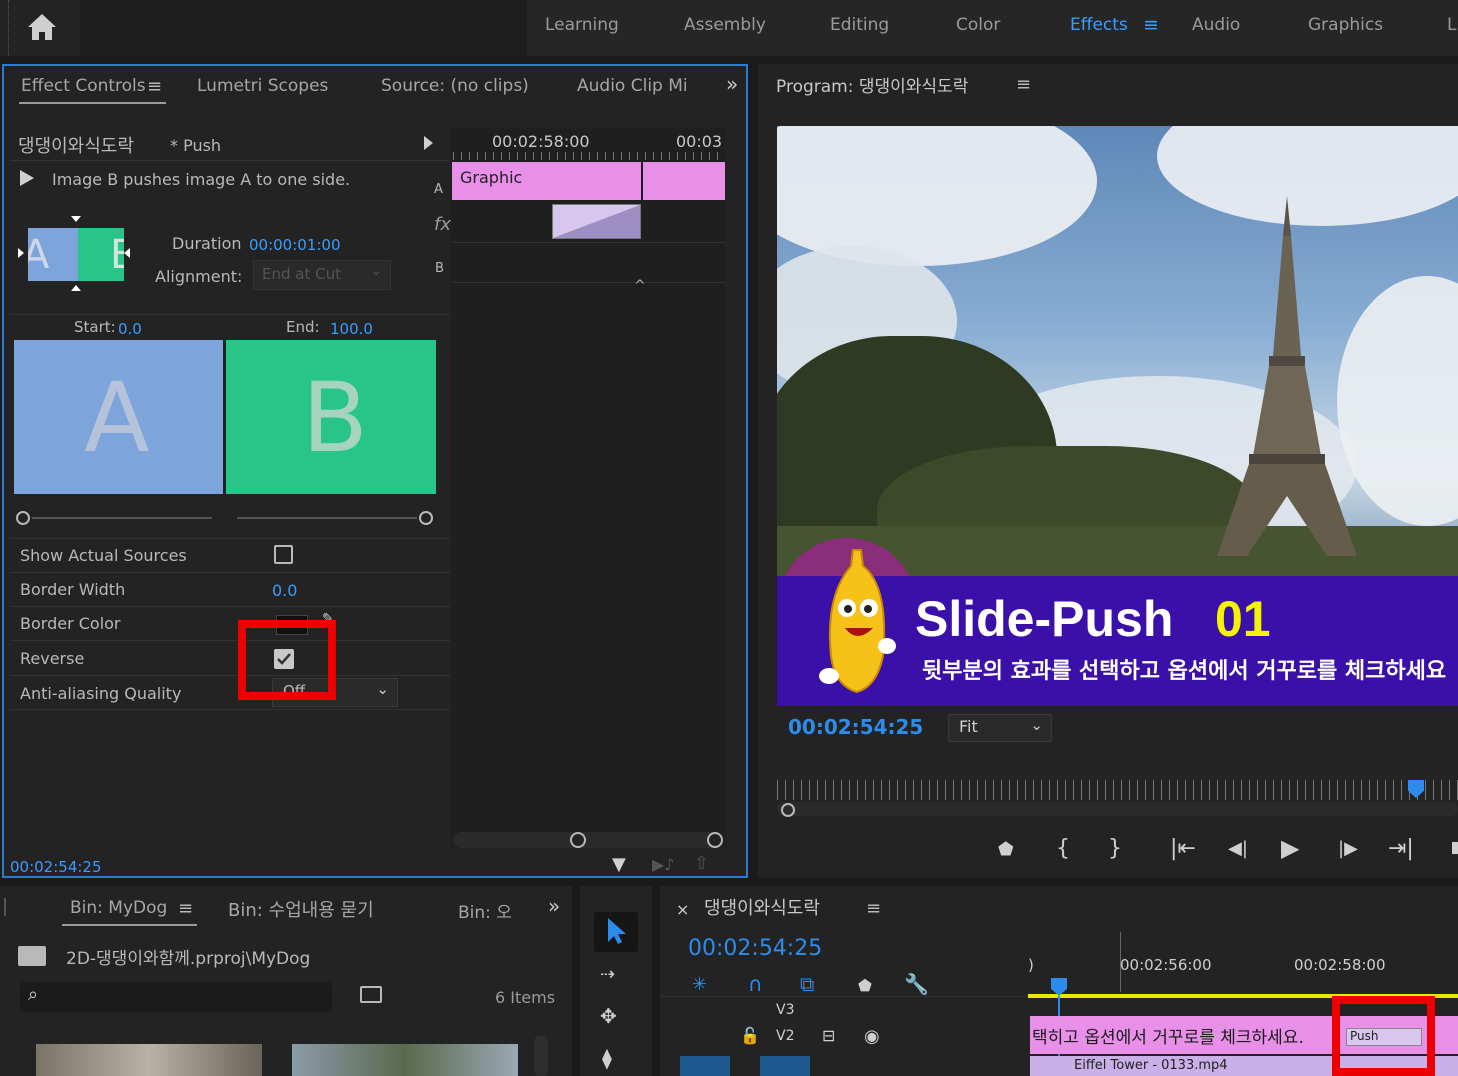 The width and height of the screenshot is (1458, 1076). I want to click on graphic-clip-after, so click(684, 181).